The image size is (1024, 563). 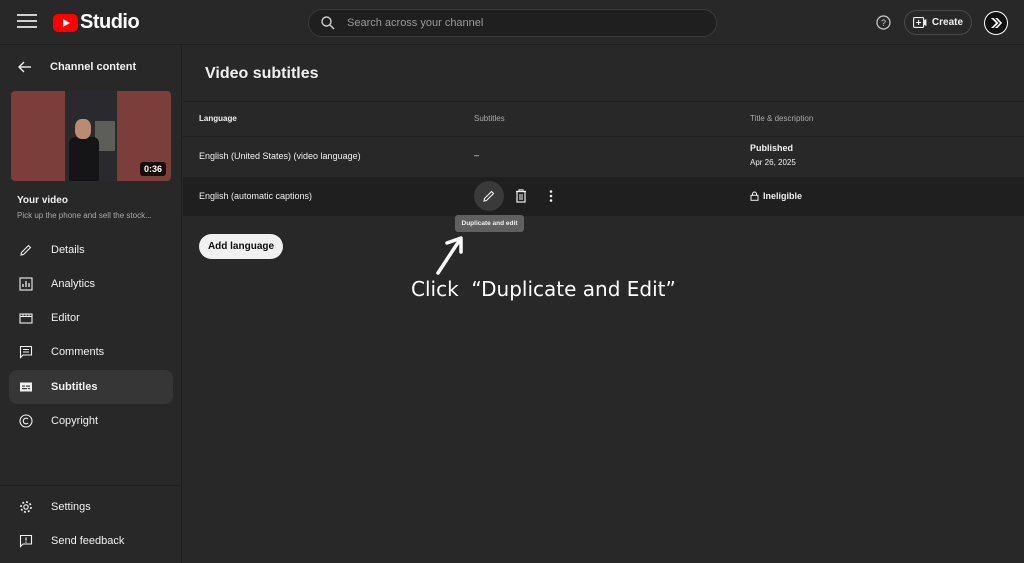 I want to click on create-label: Create, so click(x=947, y=22).